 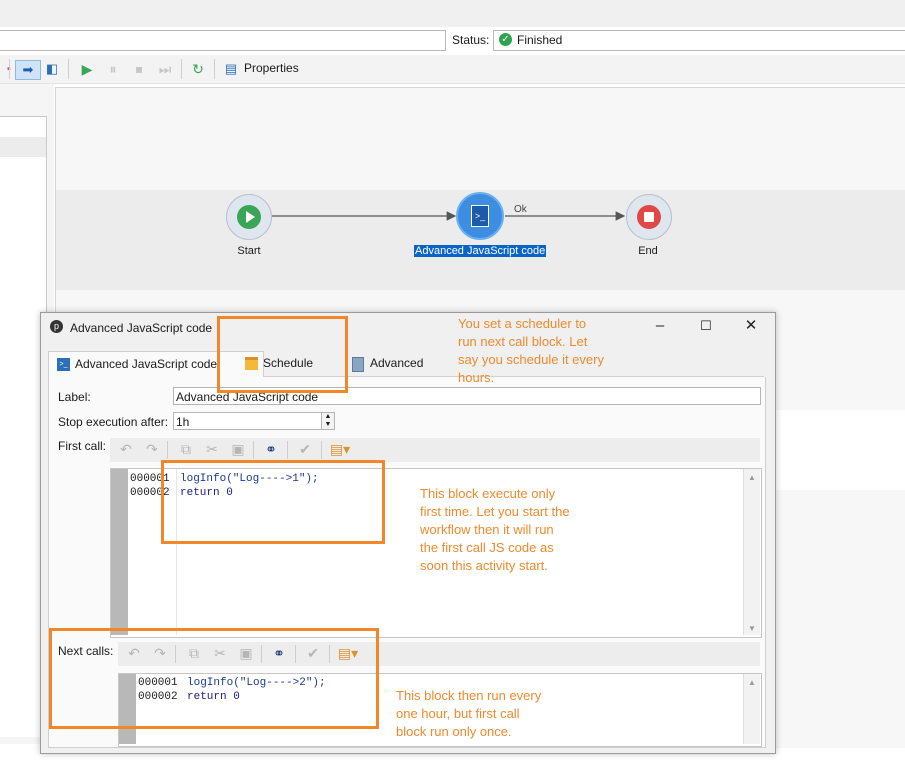 What do you see at coordinates (212, 449) in the screenshot?
I see `cut-icon: ✂` at bounding box center [212, 449].